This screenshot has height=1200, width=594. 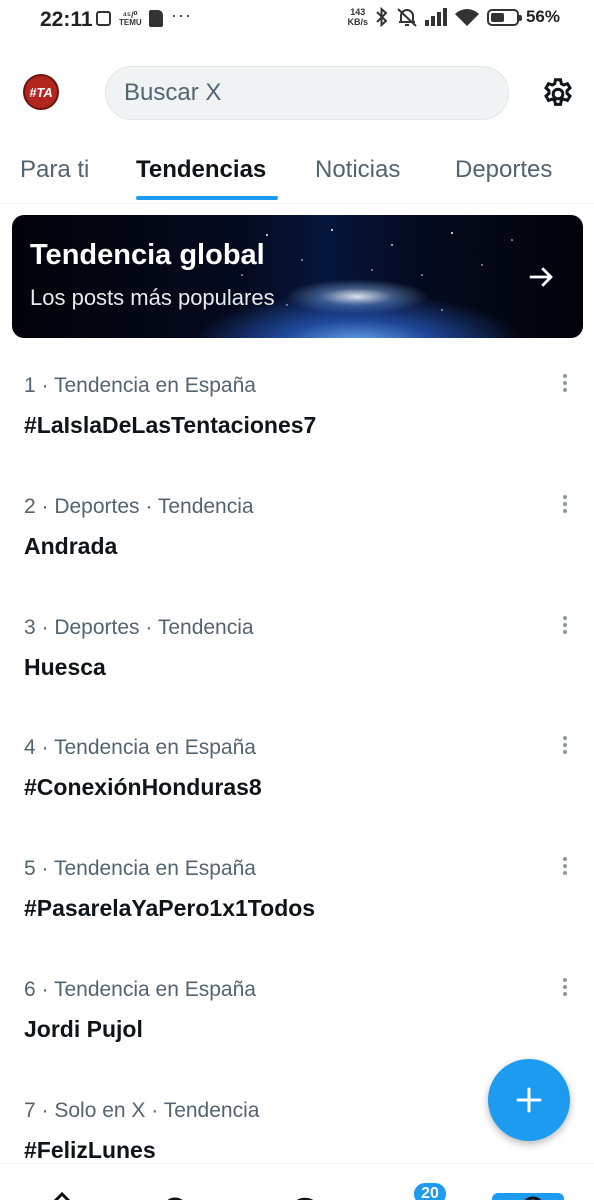 I want to click on network-speed-value: 143, so click(x=358, y=12).